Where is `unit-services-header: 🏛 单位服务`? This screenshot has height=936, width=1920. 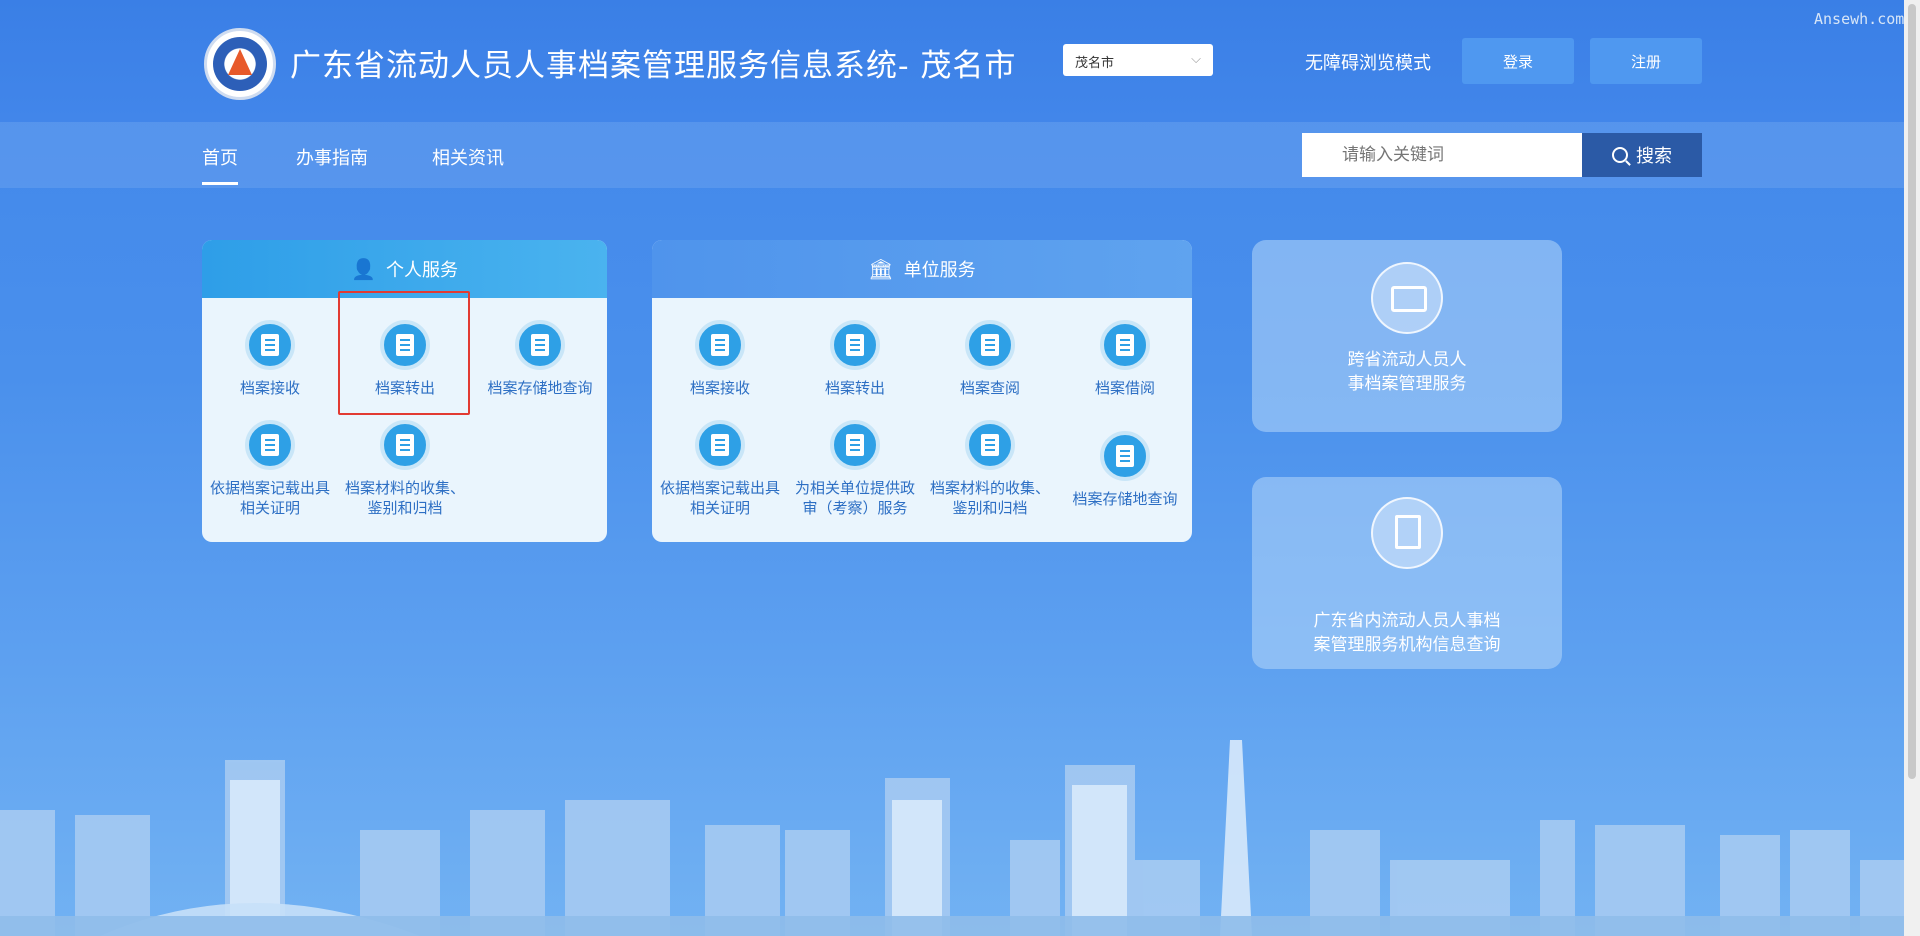 unit-services-header: 🏛 单位服务 is located at coordinates (922, 269).